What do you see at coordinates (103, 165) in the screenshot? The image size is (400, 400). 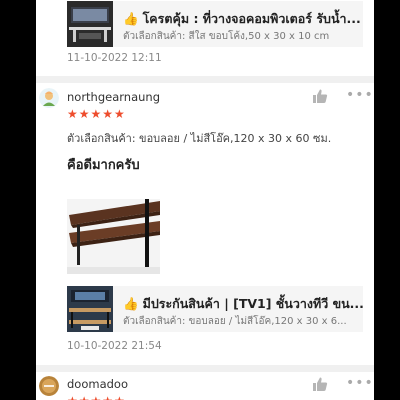 I see `review-comment: คือดีมากครับ` at bounding box center [103, 165].